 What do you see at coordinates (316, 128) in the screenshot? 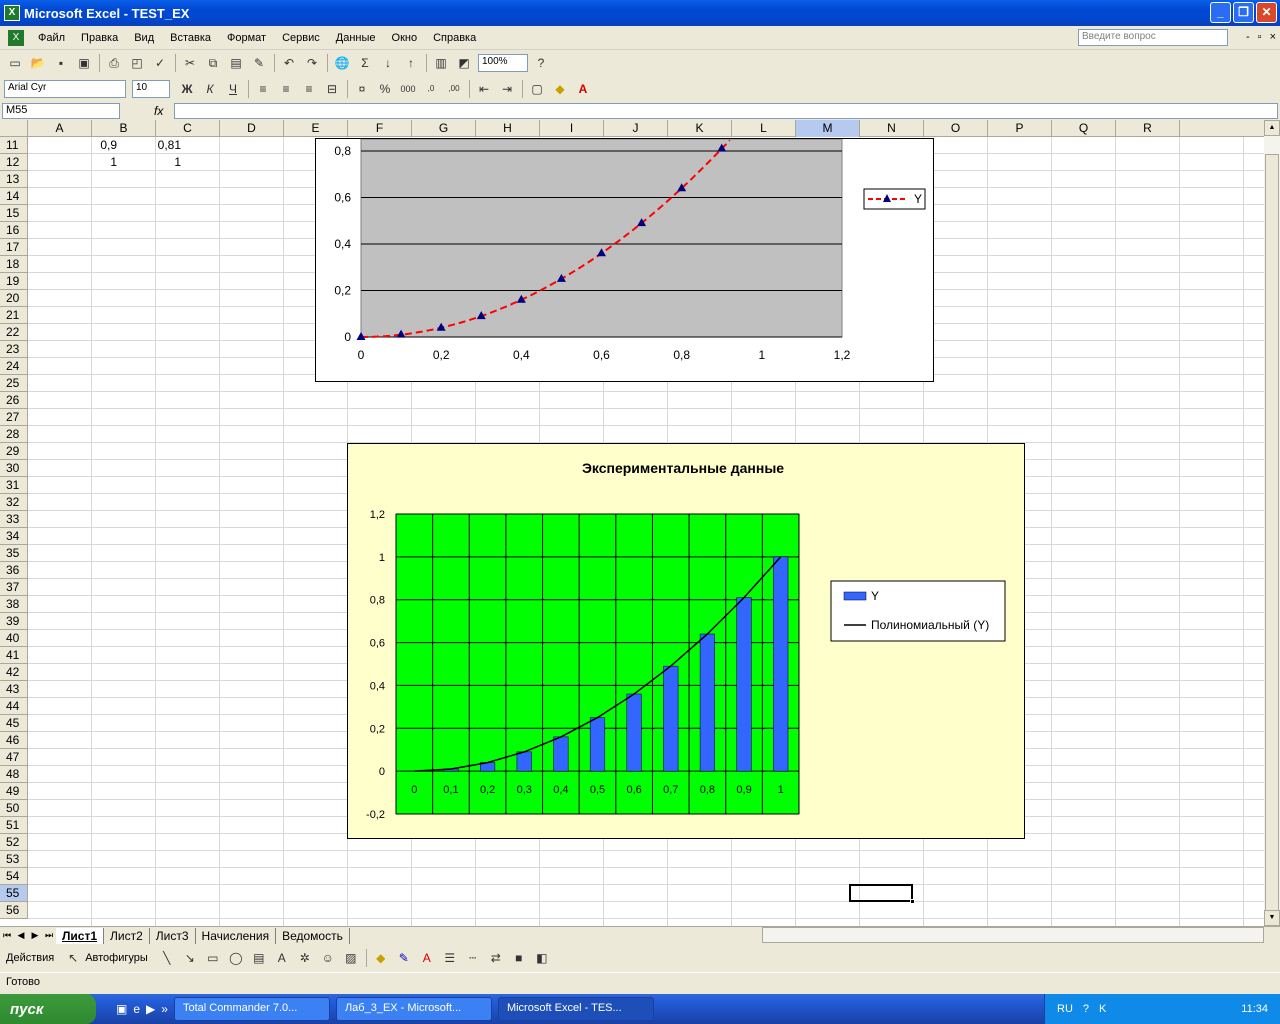
I see `column-header-e: E` at bounding box center [316, 128].